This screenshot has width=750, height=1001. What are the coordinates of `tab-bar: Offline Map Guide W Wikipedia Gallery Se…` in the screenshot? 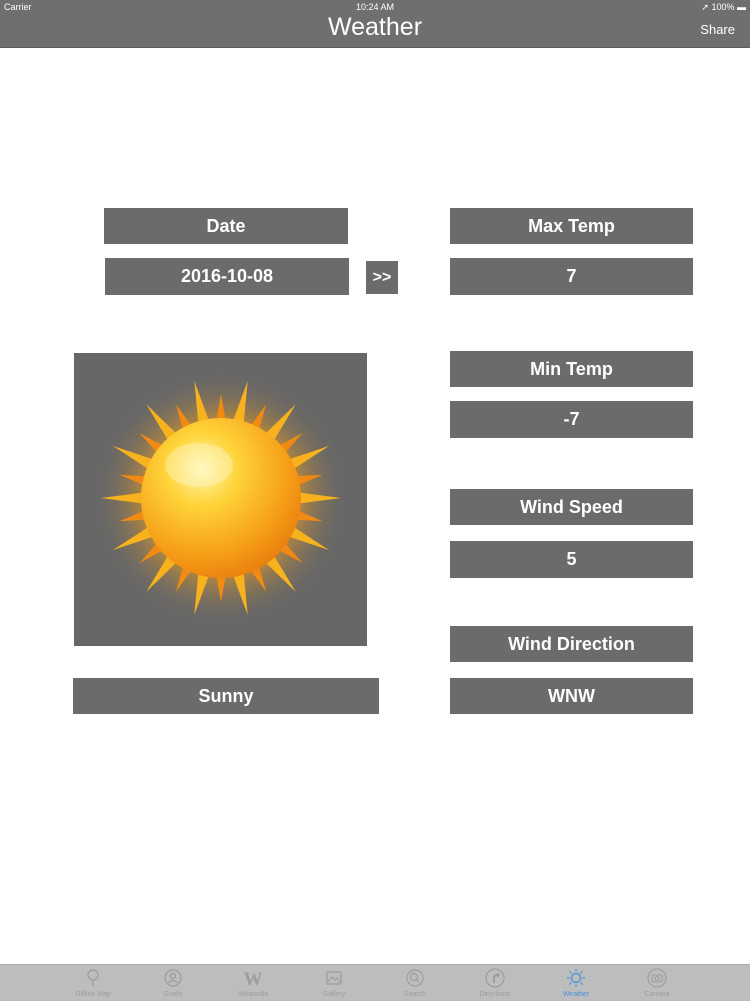 It's located at (375, 982).